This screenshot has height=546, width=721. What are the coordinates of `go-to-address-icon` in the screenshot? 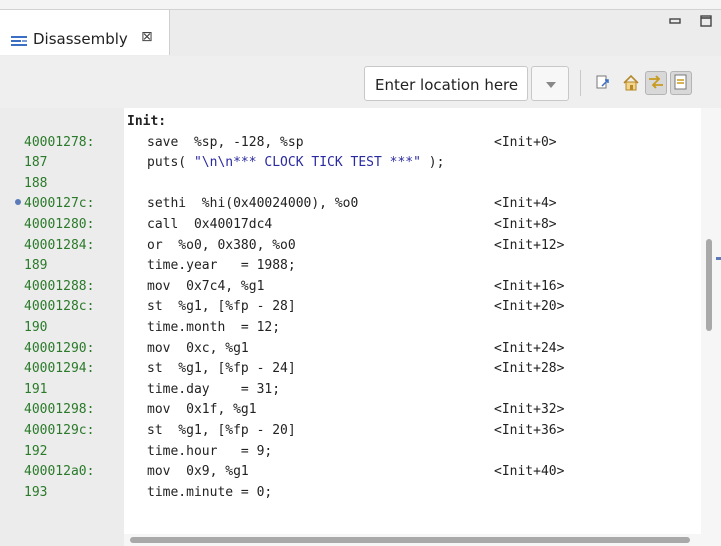 It's located at (603, 83).